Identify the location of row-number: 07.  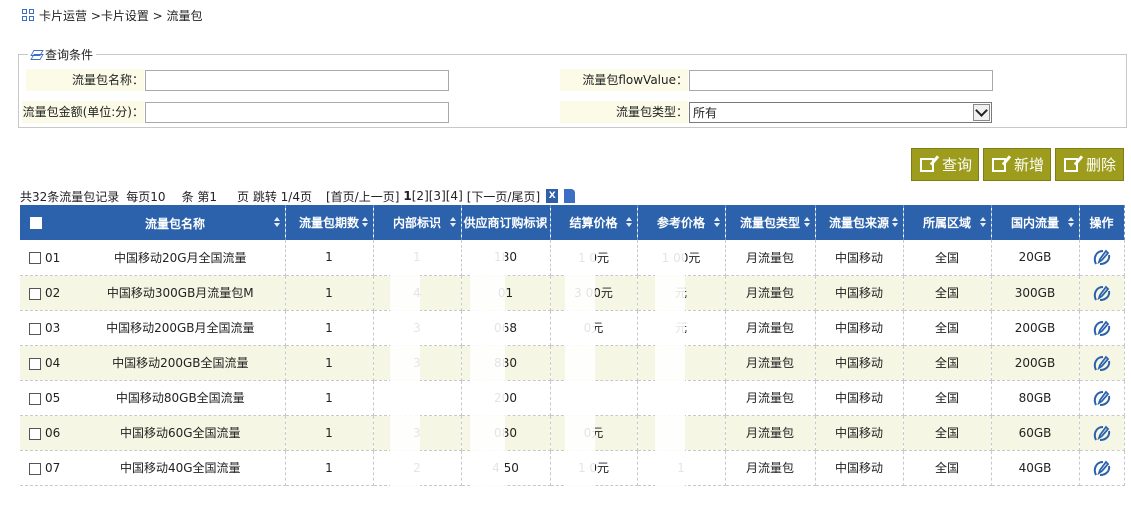
(53, 468).